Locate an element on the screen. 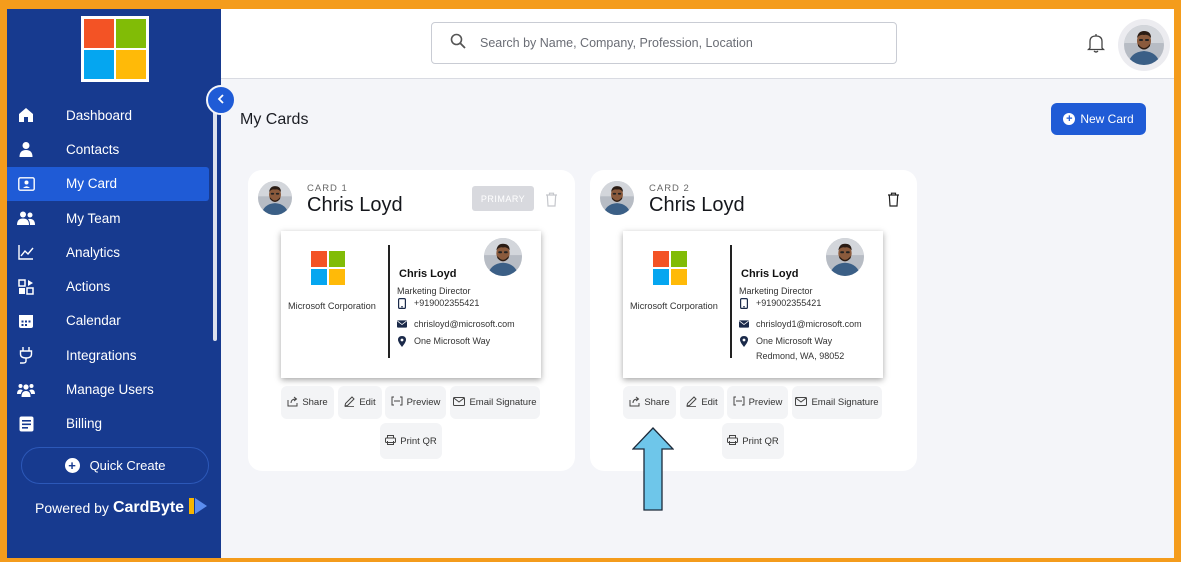 This screenshot has height=562, width=1181. primary-button: PRIMARY is located at coordinates (503, 198).